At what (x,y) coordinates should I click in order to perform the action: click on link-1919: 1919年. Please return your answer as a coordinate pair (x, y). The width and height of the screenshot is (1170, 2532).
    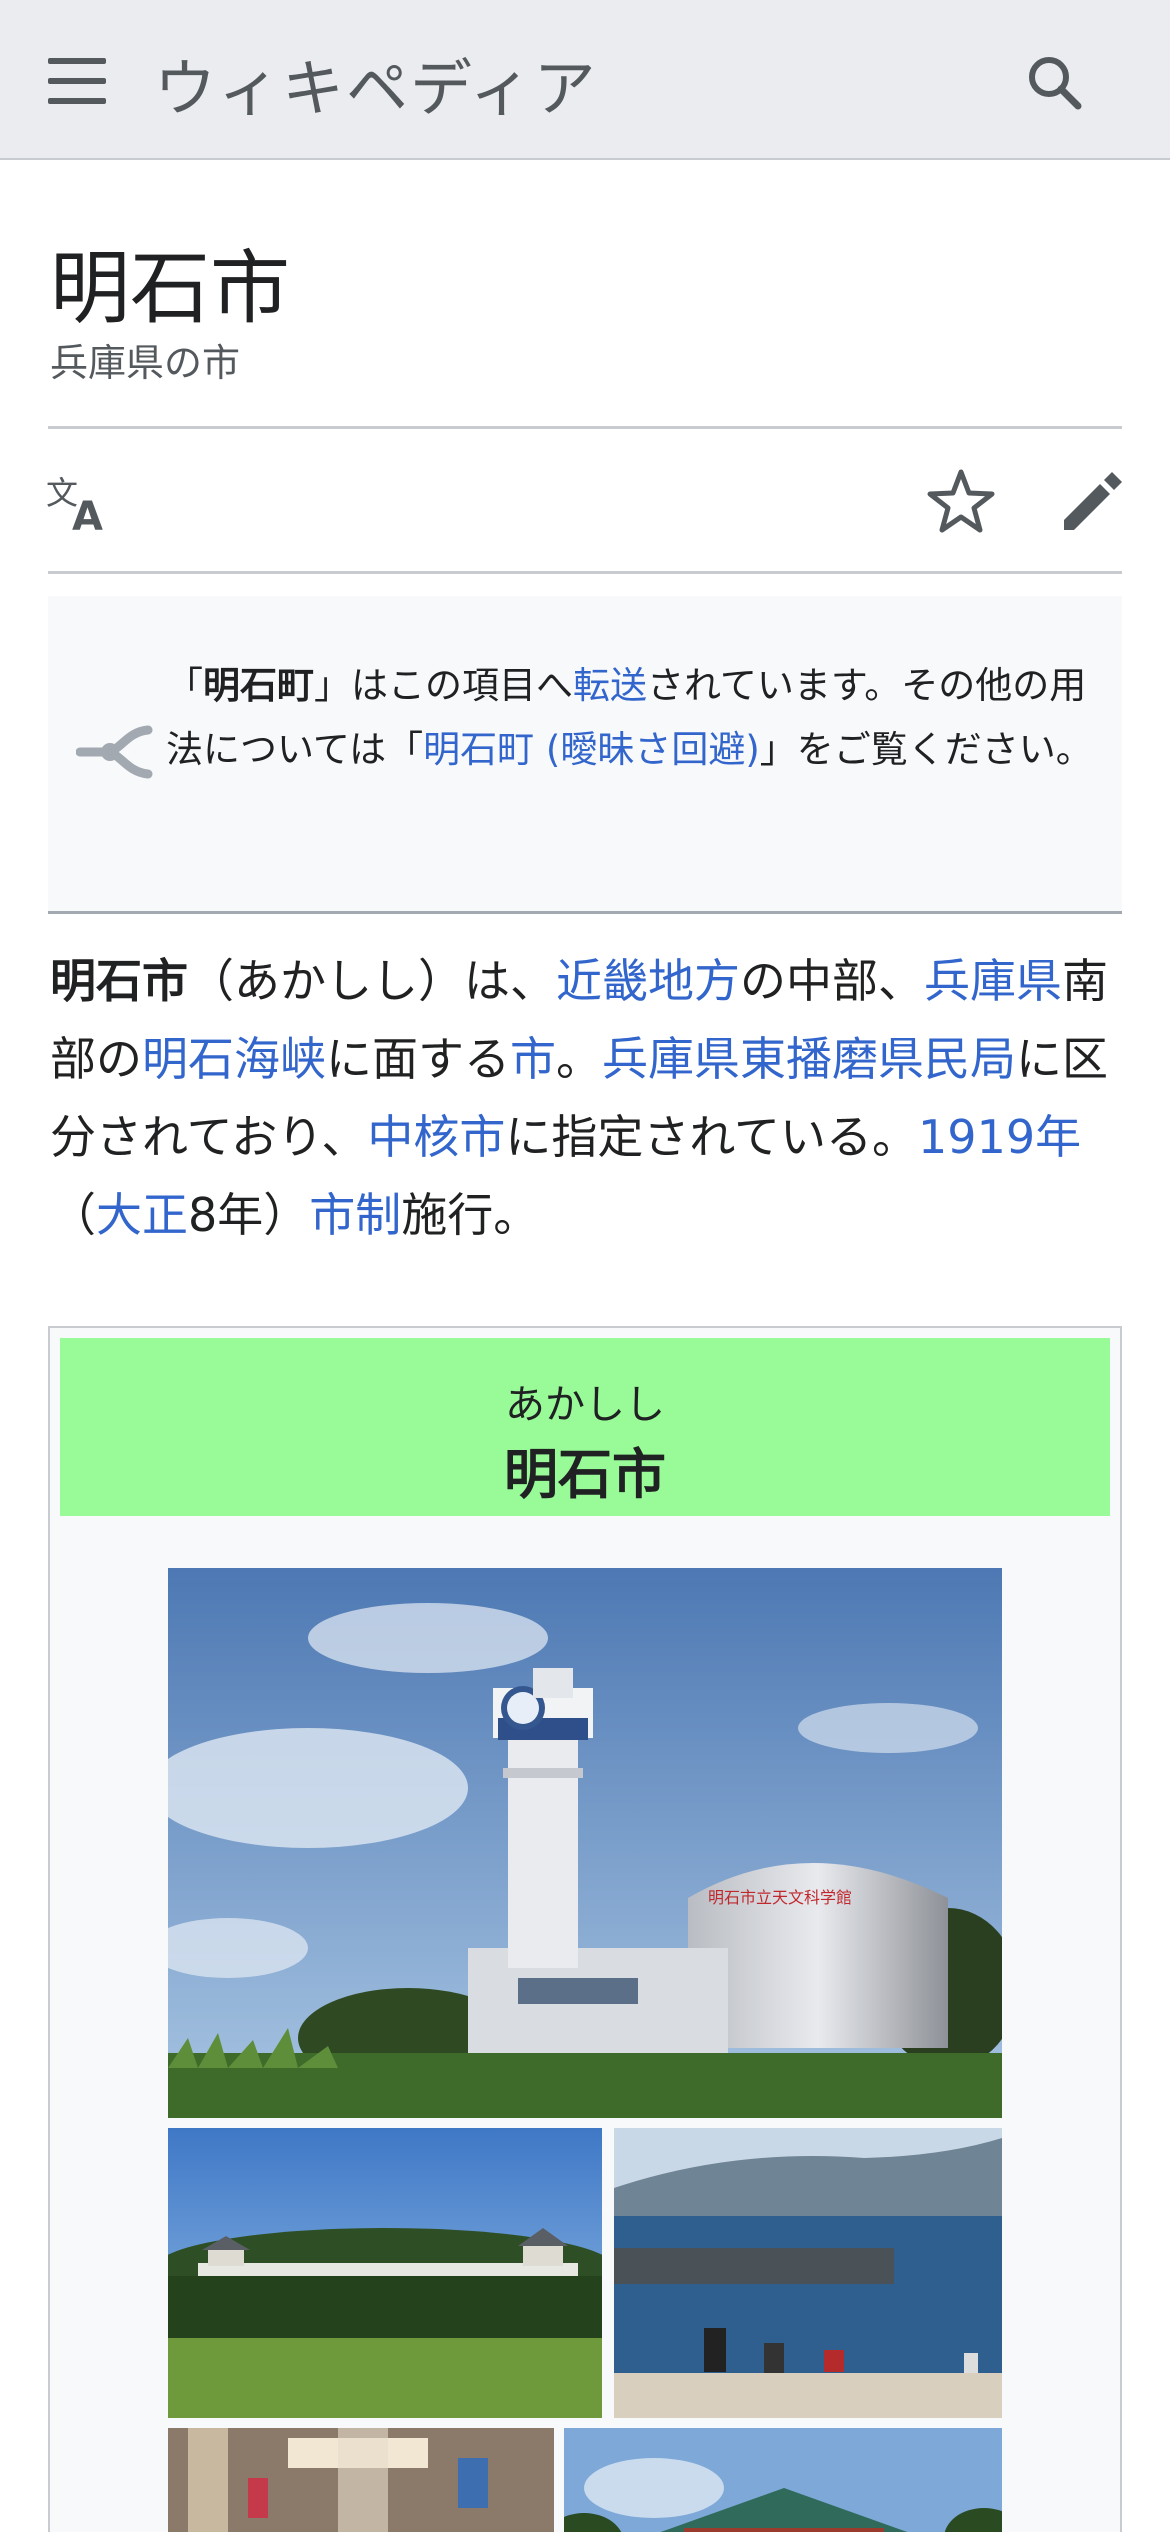
    Looking at the image, I should click on (999, 1137).